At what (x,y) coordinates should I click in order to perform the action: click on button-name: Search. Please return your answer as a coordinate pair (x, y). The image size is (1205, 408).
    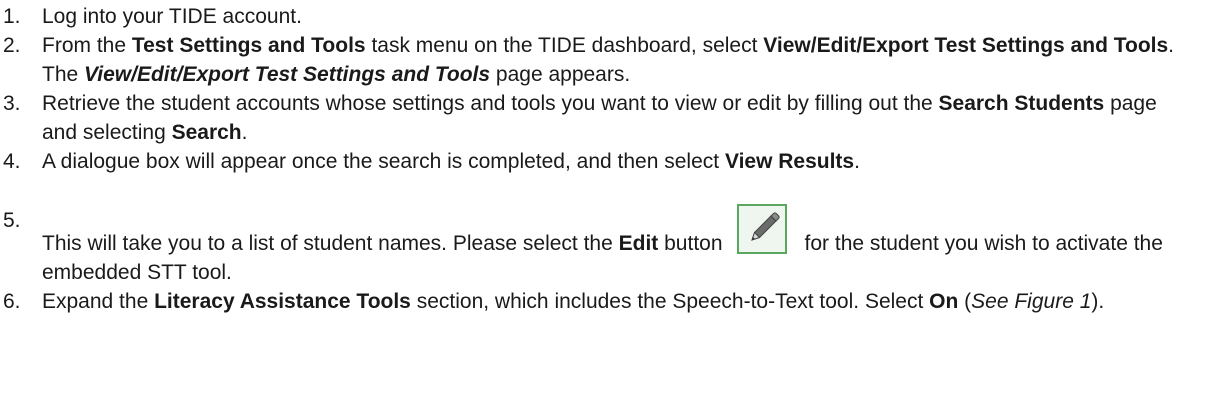
    Looking at the image, I should click on (206, 132).